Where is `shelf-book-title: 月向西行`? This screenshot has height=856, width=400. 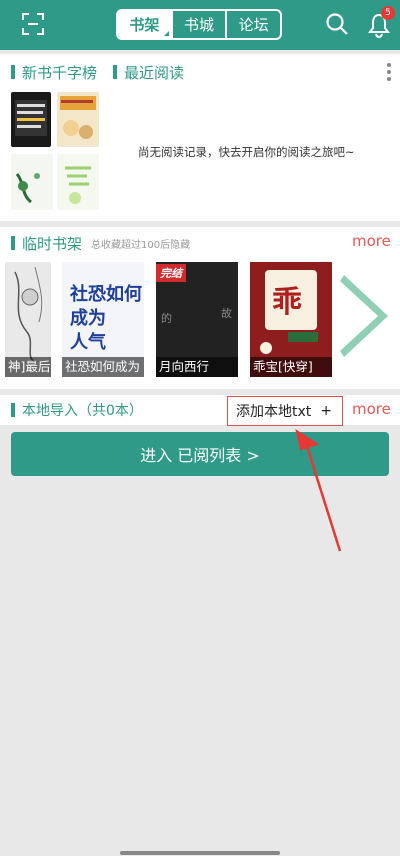 shelf-book-title: 月向西行 is located at coordinates (197, 367).